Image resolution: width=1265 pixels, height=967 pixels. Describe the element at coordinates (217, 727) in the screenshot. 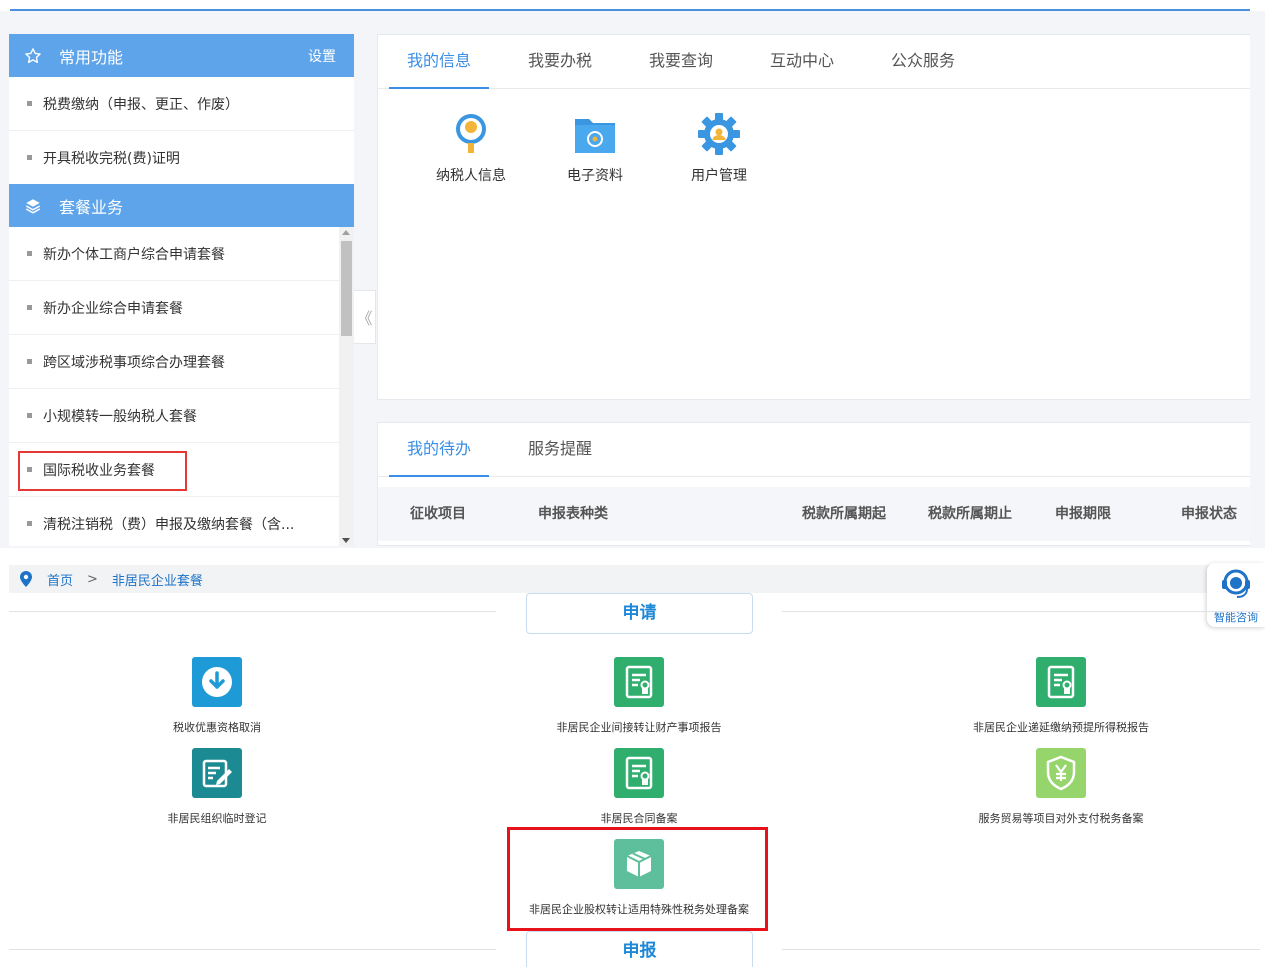

I see `service-label: 税收优惠资格取消` at that location.